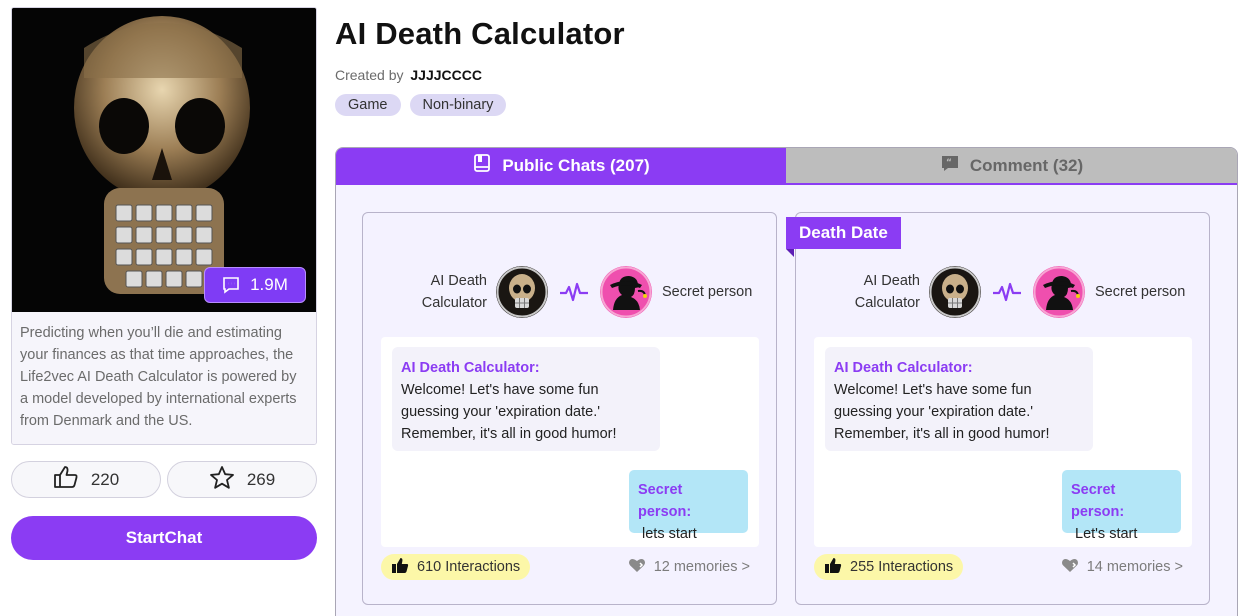  What do you see at coordinates (242, 479) in the screenshot?
I see `favorite-button: 269` at bounding box center [242, 479].